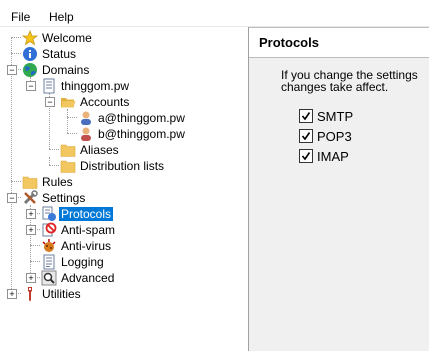 The image size is (429, 351). Describe the element at coordinates (141, 118) in the screenshot. I see `tree-label: a@thinggom.pw` at that location.